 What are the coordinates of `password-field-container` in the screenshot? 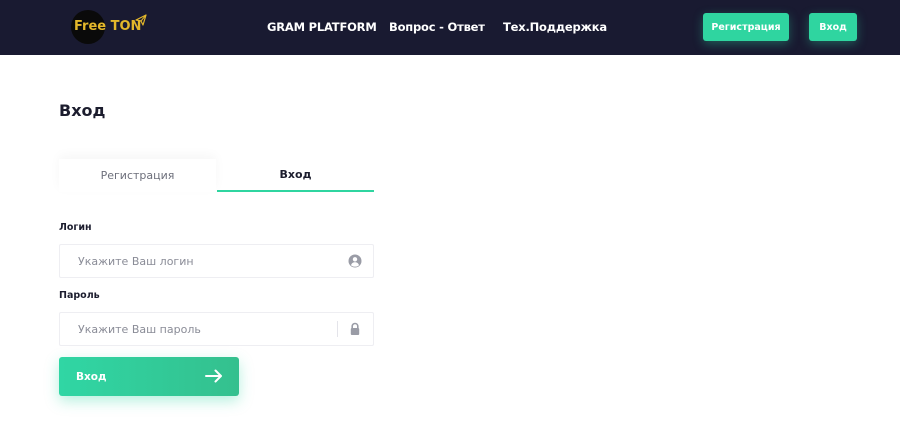 It's located at (216, 329).